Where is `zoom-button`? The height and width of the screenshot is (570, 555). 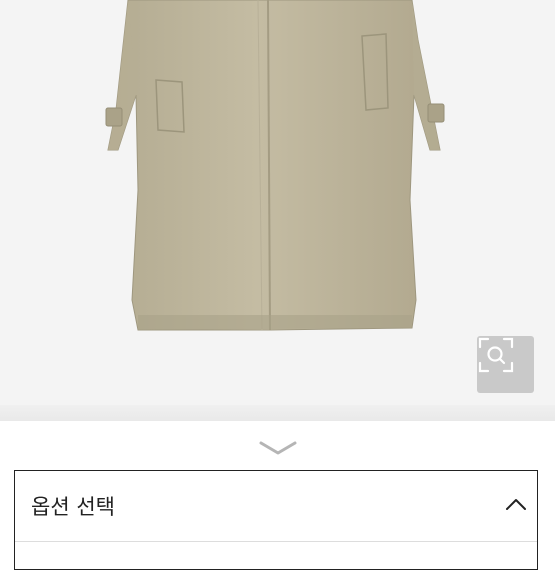 zoom-button is located at coordinates (505, 364).